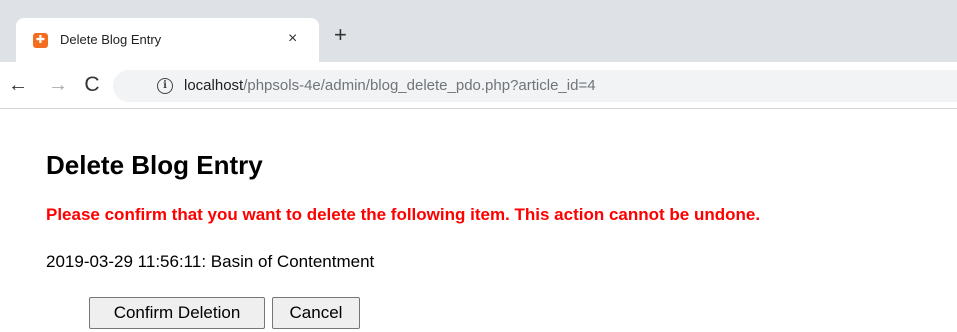 The image size is (957, 332). What do you see at coordinates (292, 39) in the screenshot?
I see `close-tab-icon: ×` at bounding box center [292, 39].